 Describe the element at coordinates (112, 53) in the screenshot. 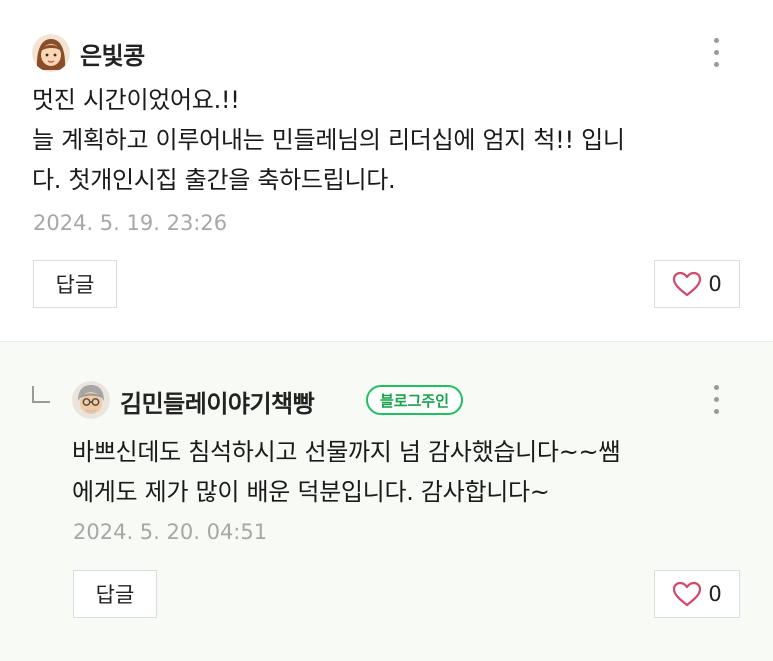

I see `comment-author: 은빛콩` at that location.